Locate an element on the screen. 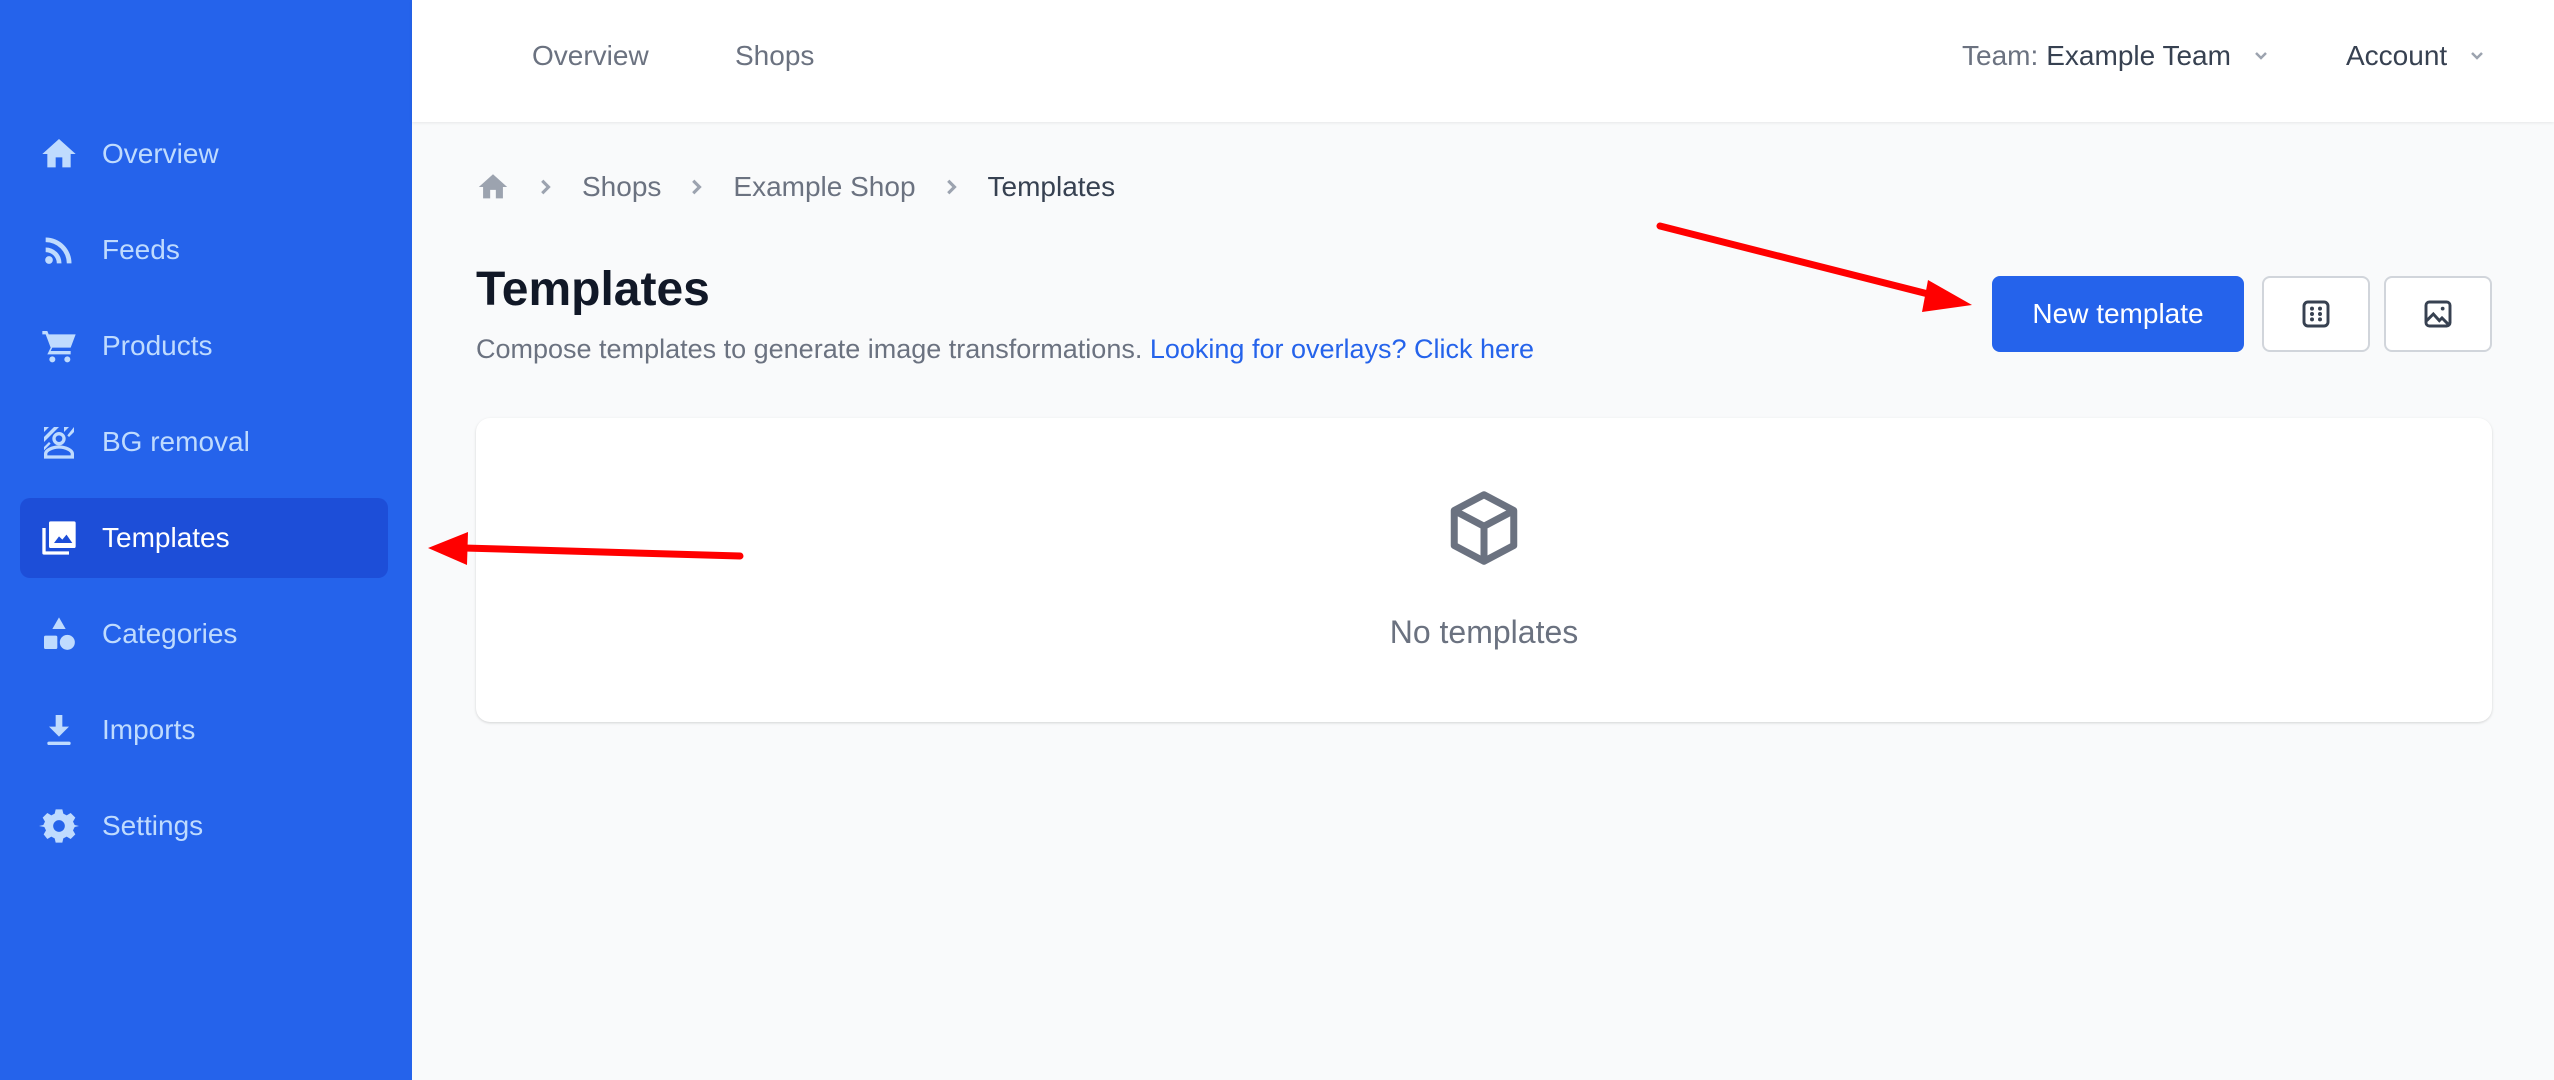 This screenshot has width=2554, height=1080. breadcrumb: Shops Example Shop Templates is located at coordinates (795, 187).